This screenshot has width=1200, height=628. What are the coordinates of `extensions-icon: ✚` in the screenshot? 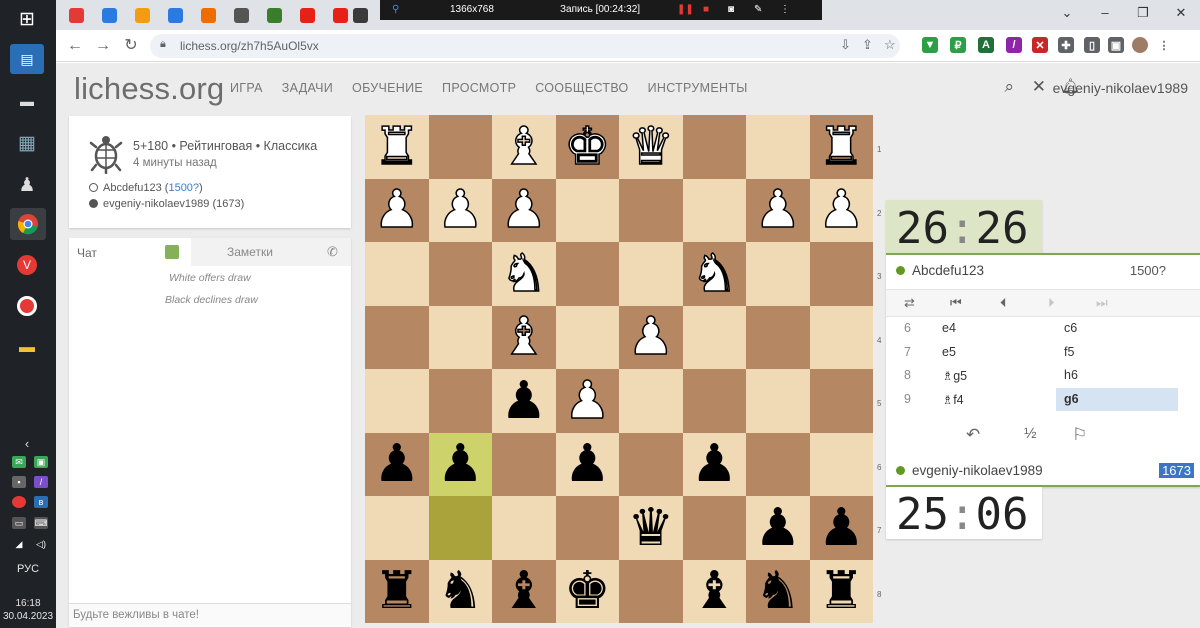 It's located at (1066, 45).